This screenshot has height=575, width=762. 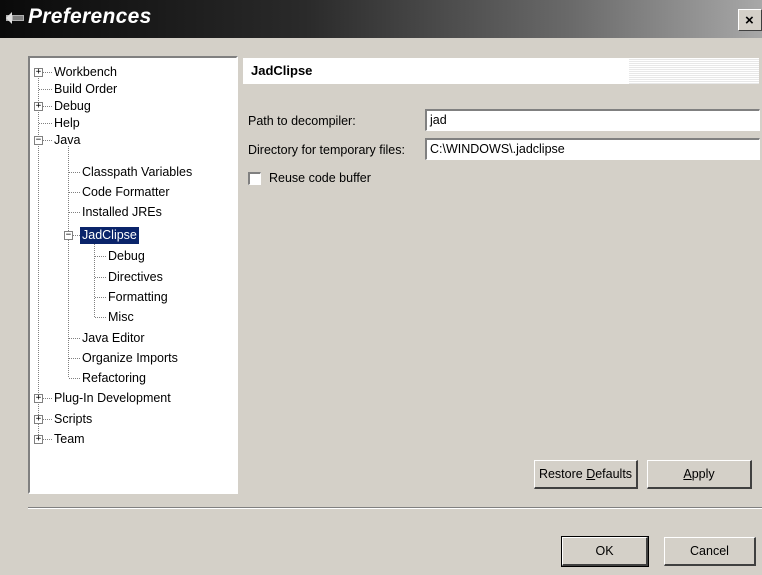 What do you see at coordinates (38, 140) in the screenshot?
I see `collapse-java-icon: −` at bounding box center [38, 140].